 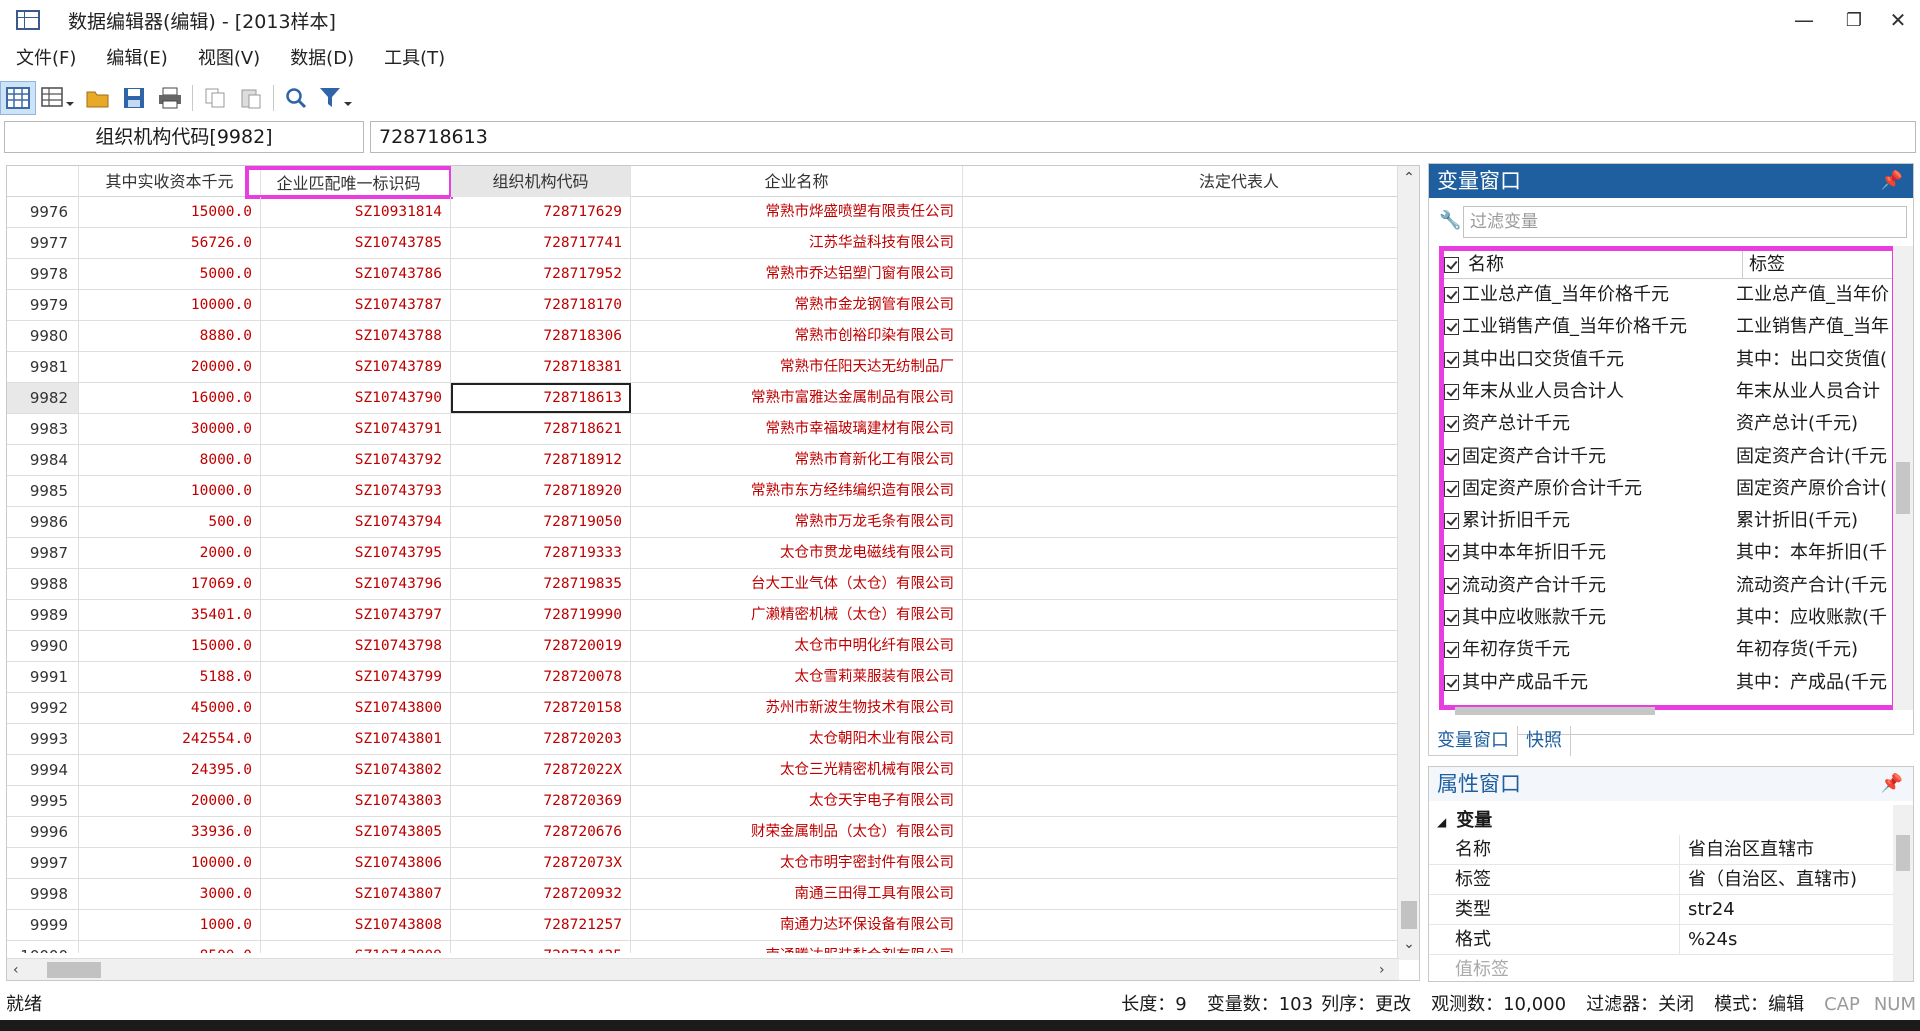 What do you see at coordinates (541, 863) in the screenshot?
I see `cell-org-code: 72872073X` at bounding box center [541, 863].